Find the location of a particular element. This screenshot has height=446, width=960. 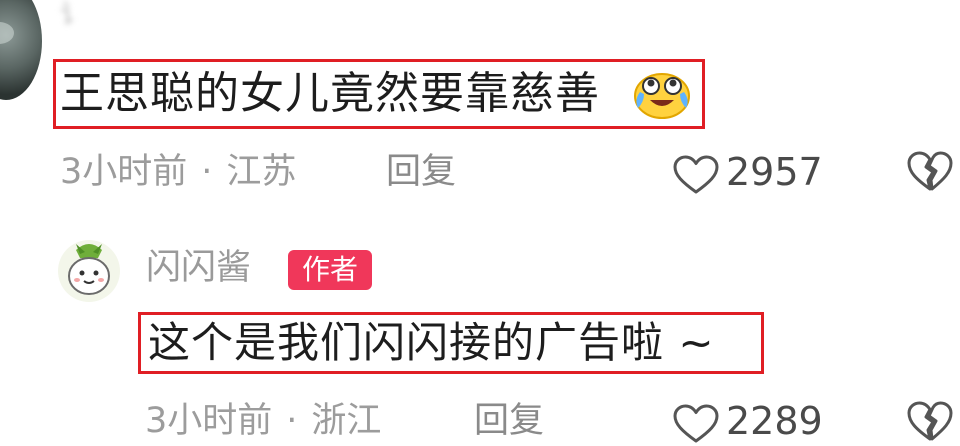

comment-meta: 3小时前 · 浙江 is located at coordinates (263, 421).